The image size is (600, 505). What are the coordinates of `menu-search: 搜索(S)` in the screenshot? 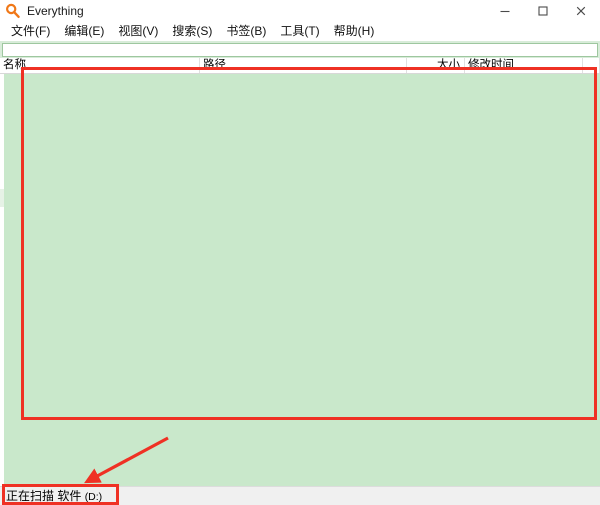 It's located at (192, 31).